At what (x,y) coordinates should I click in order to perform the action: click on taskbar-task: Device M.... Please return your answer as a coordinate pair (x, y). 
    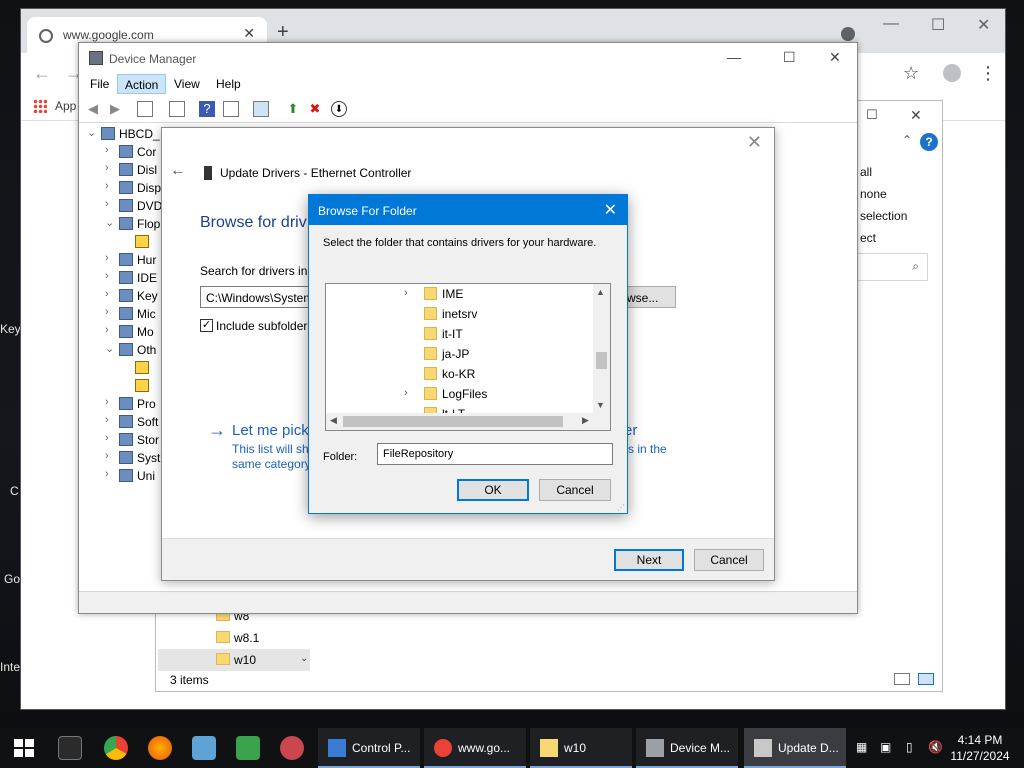
    Looking at the image, I should click on (687, 748).